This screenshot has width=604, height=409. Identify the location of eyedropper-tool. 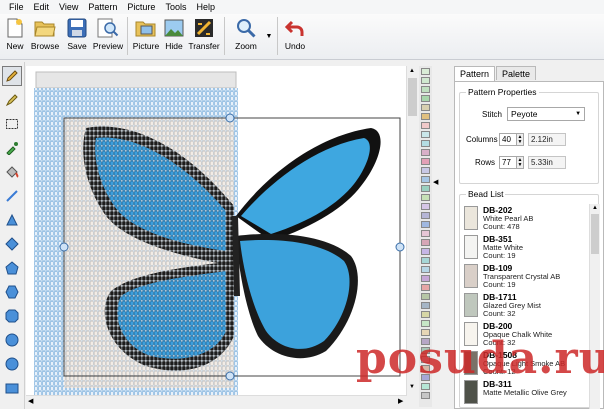
(12, 148).